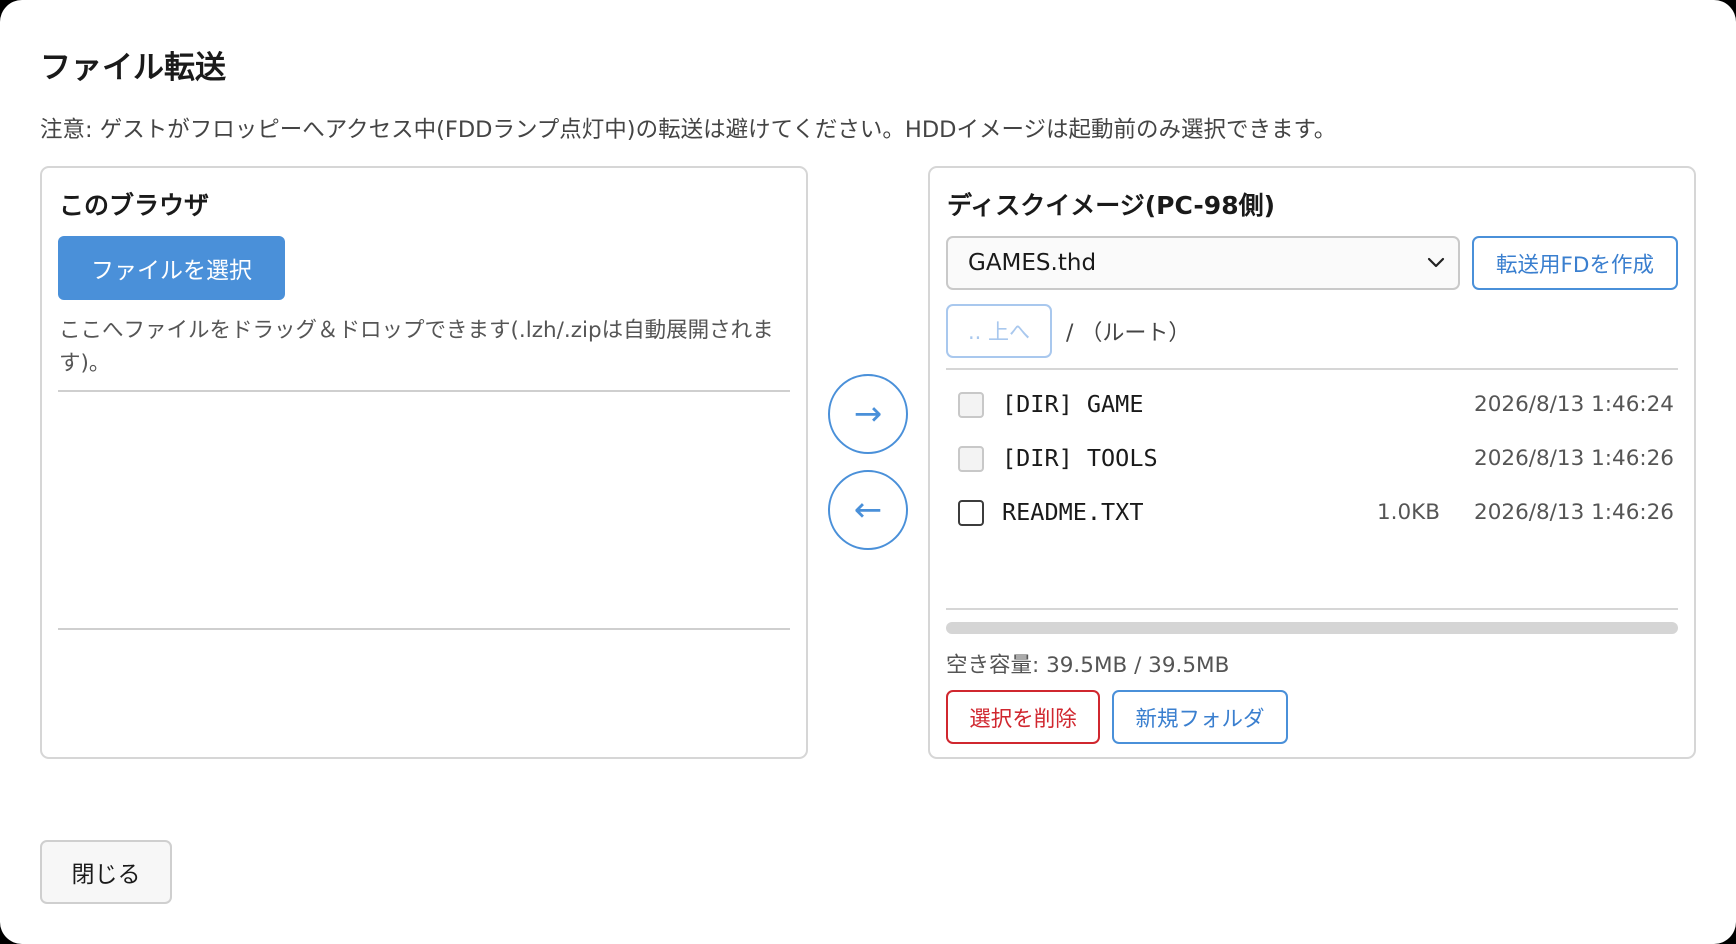  I want to click on file-name: [DIR] GAME, so click(1073, 404).